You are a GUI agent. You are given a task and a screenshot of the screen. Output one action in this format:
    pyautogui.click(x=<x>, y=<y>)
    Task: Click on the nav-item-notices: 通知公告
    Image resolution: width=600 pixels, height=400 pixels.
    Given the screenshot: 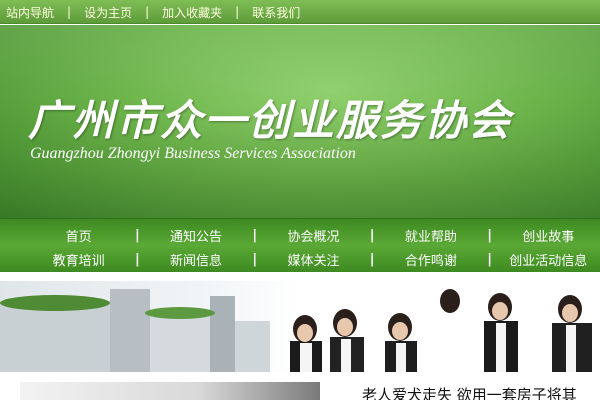 What is the action you would take?
    pyautogui.click(x=195, y=235)
    